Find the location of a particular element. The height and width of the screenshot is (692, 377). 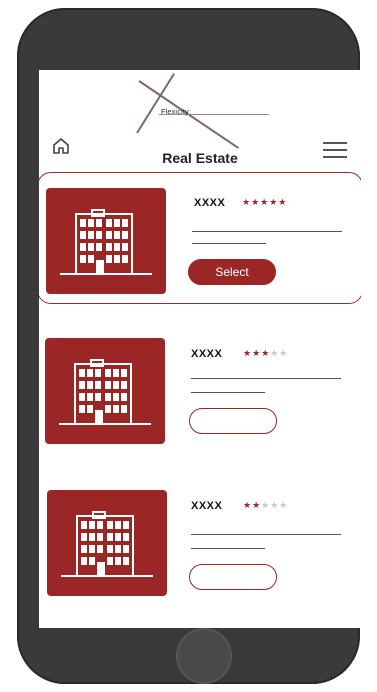

logo-text: Flexicity is located at coordinates (175, 112).